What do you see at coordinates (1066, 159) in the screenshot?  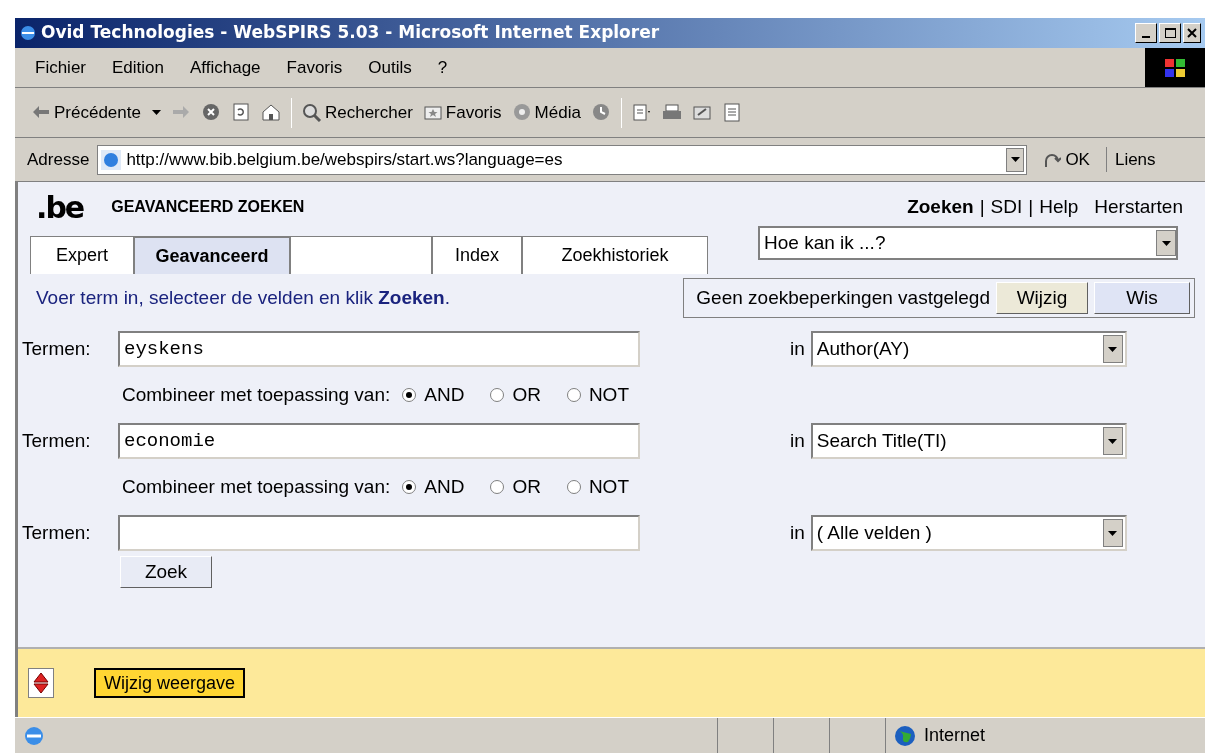 I see `go-button: OK` at bounding box center [1066, 159].